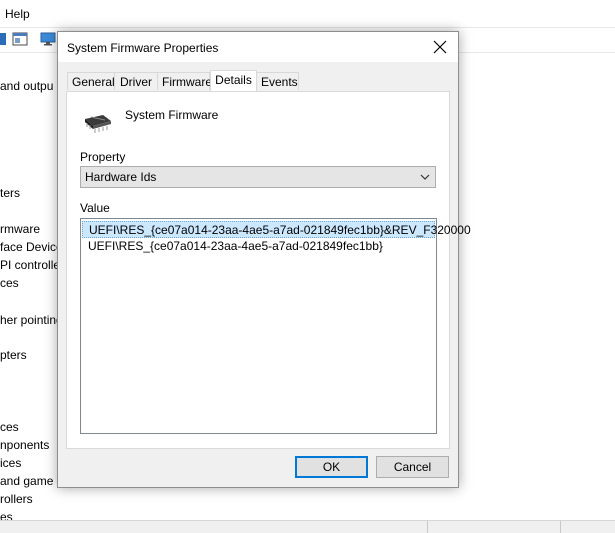 The image size is (615, 533). What do you see at coordinates (26, 86) in the screenshot?
I see `tree-item: and outpu` at bounding box center [26, 86].